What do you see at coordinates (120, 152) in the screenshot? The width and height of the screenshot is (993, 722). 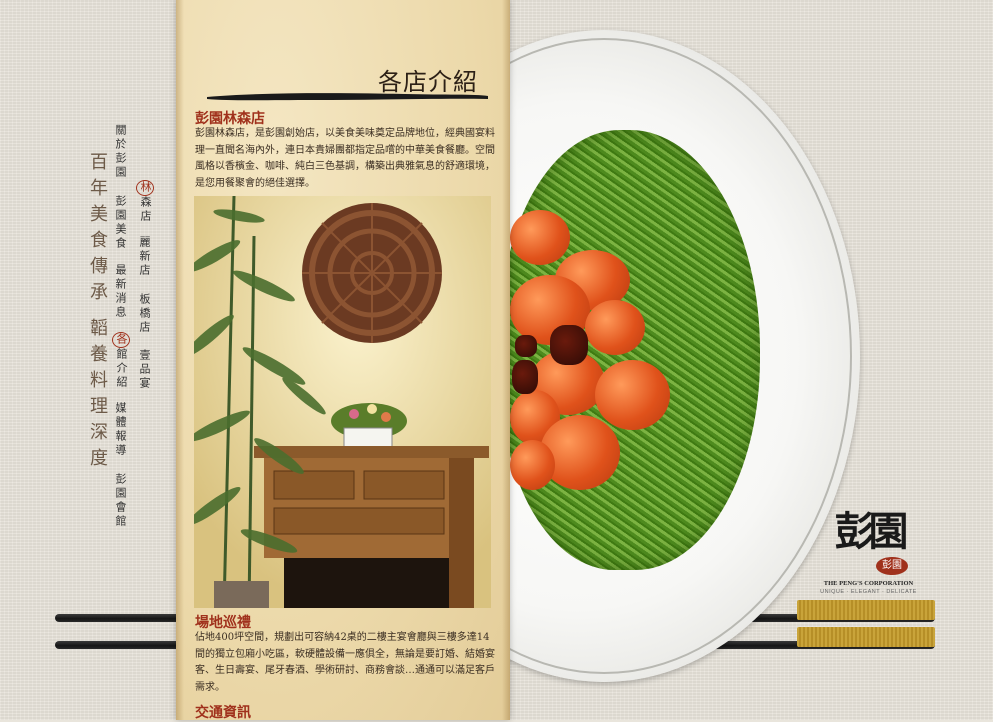 I see `nav-item-about: 關於彭園` at bounding box center [120, 152].